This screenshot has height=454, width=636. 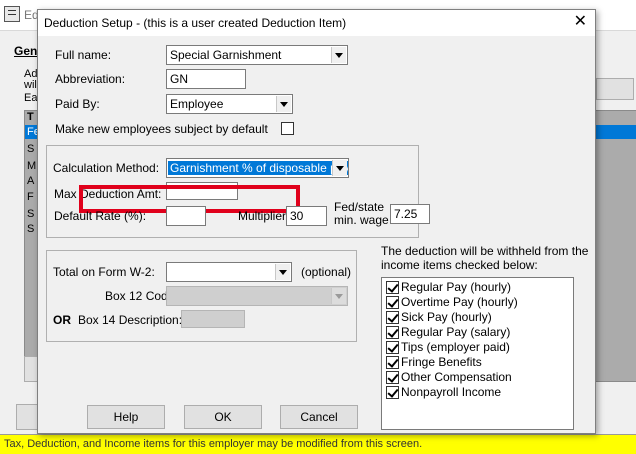 What do you see at coordinates (31, 98) in the screenshot?
I see `background-text-line: Ea` at bounding box center [31, 98].